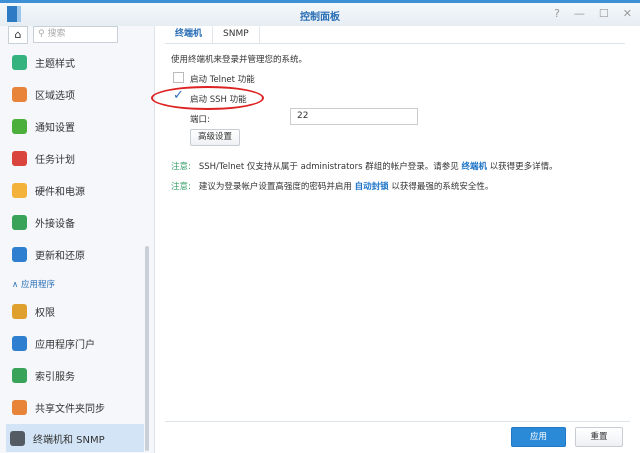 This screenshot has height=453, width=640. Describe the element at coordinates (579, 13) in the screenshot. I see `minimize-button: —` at that location.